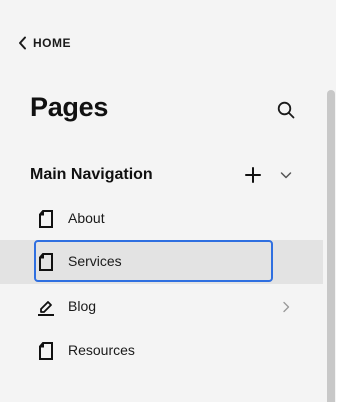 Image resolution: width=346 pixels, height=402 pixels. Describe the element at coordinates (91, 174) in the screenshot. I see `main-navigation-heading: Main Navigation` at that location.